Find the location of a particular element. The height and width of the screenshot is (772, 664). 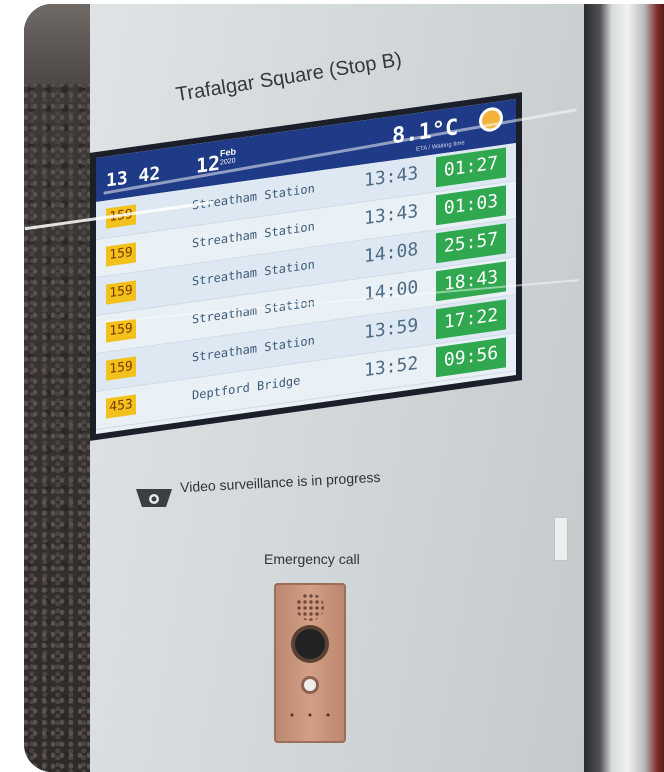

eta-countdown: 18:43 is located at coordinates (471, 281).